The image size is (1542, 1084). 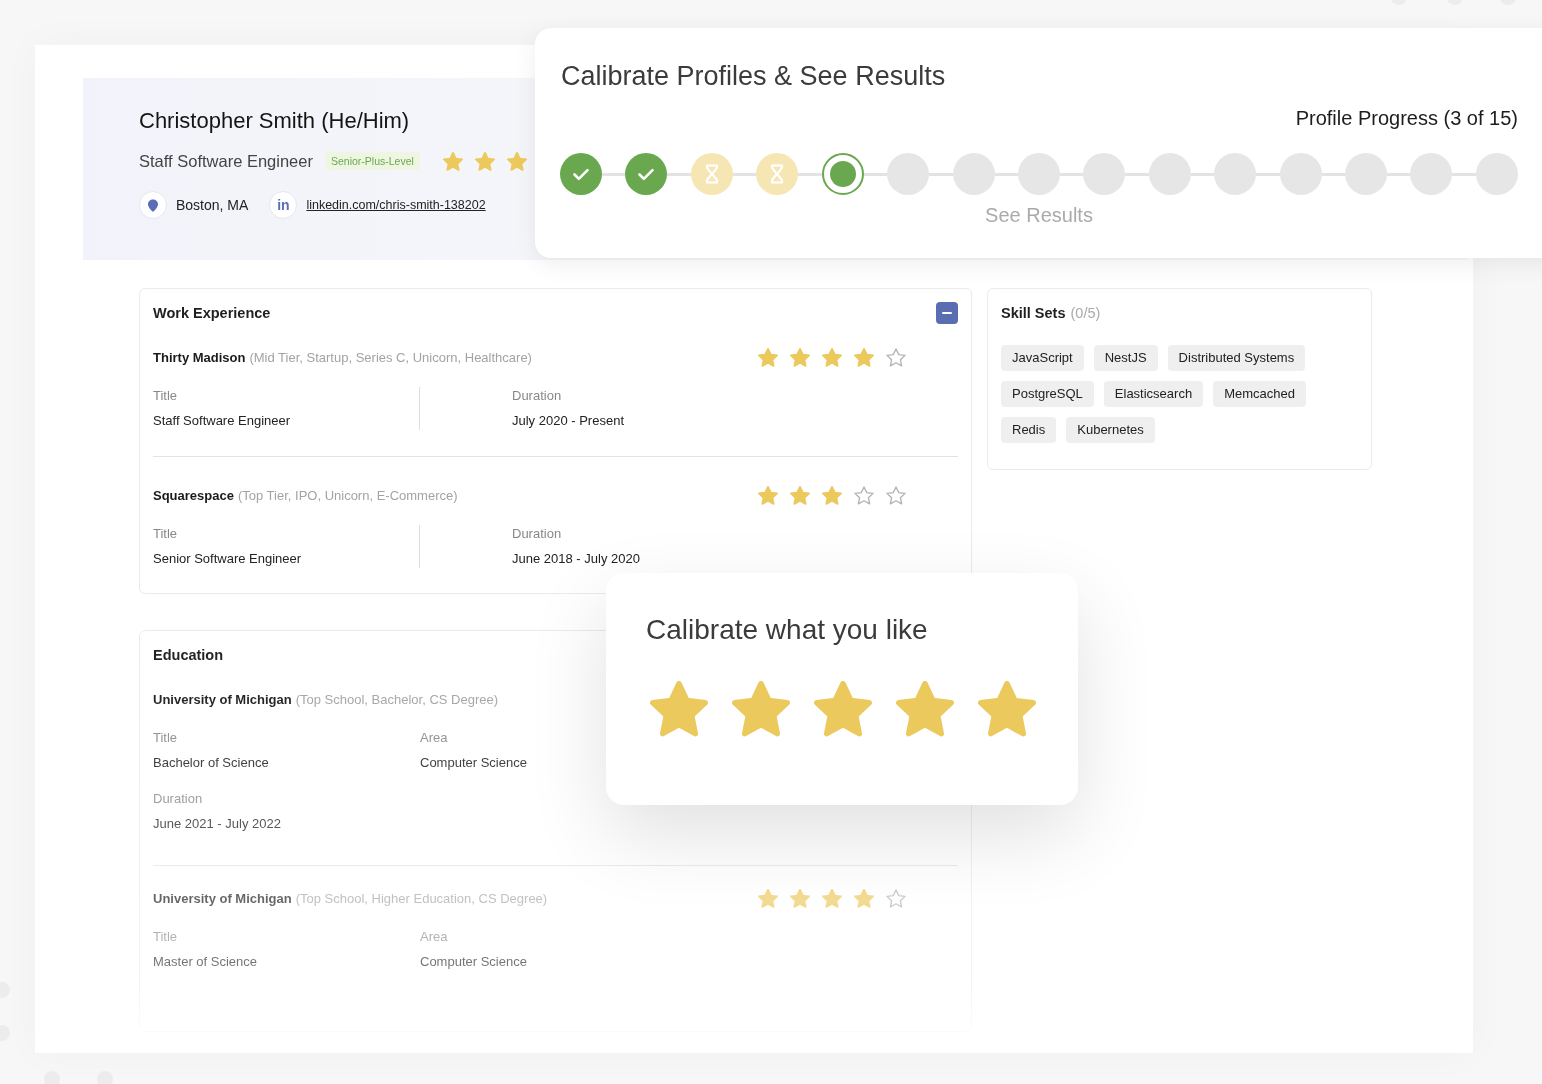 I want to click on field-value: Senior Software Engineer, so click(x=227, y=559).